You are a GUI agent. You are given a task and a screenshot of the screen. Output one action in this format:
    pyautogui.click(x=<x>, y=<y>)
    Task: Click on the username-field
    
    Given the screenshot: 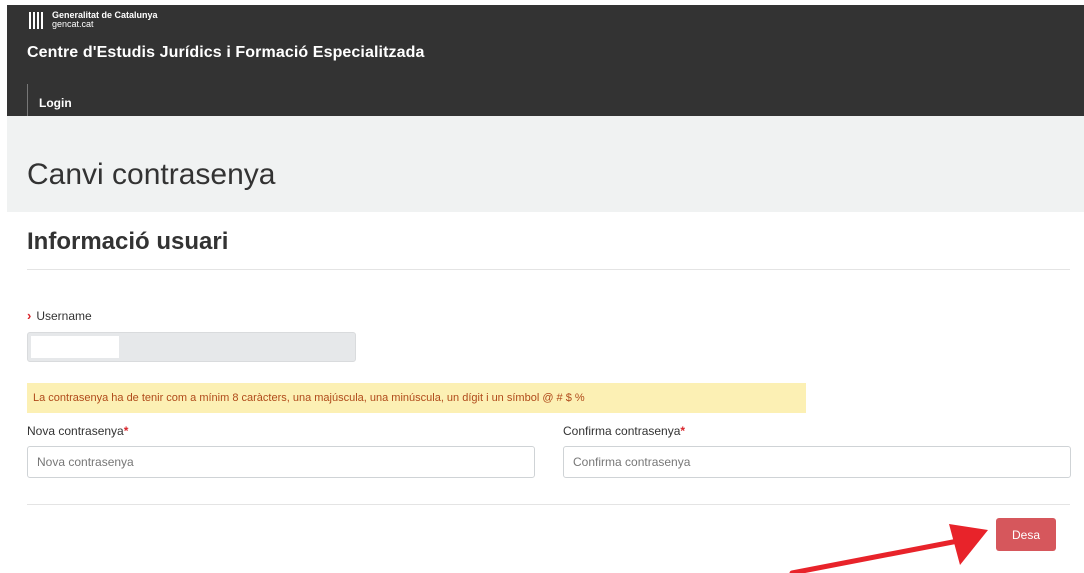 What is the action you would take?
    pyautogui.click(x=191, y=347)
    